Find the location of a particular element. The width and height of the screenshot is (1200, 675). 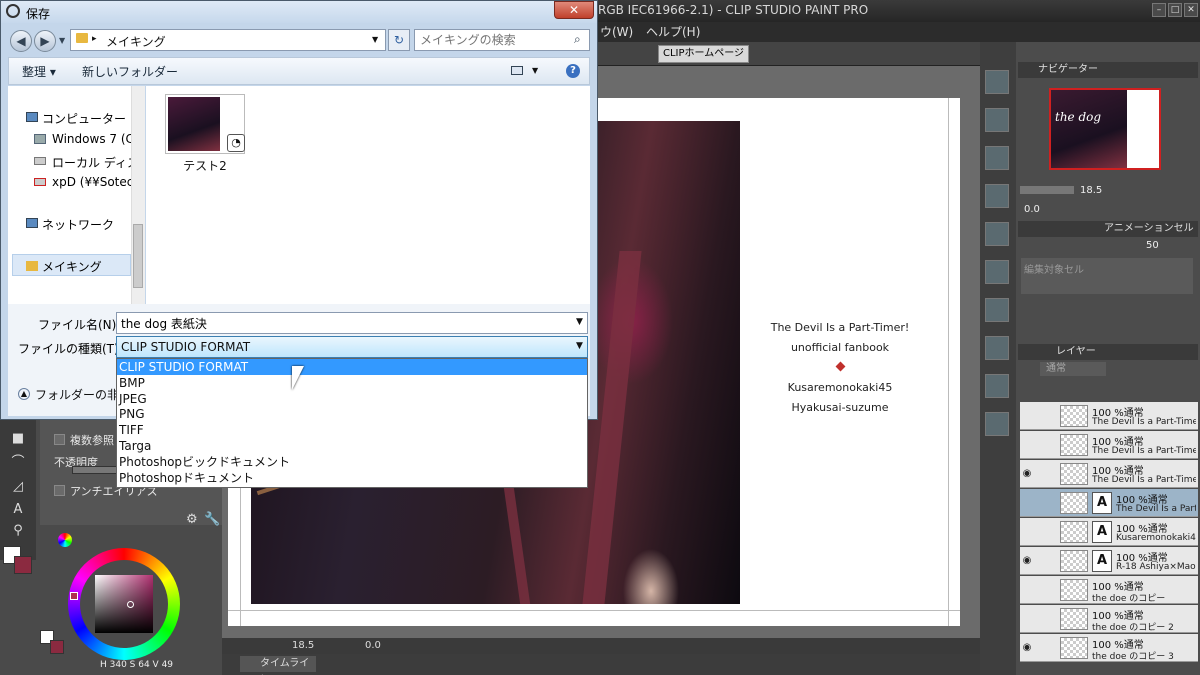

filetype-option: BMP is located at coordinates (352, 383).